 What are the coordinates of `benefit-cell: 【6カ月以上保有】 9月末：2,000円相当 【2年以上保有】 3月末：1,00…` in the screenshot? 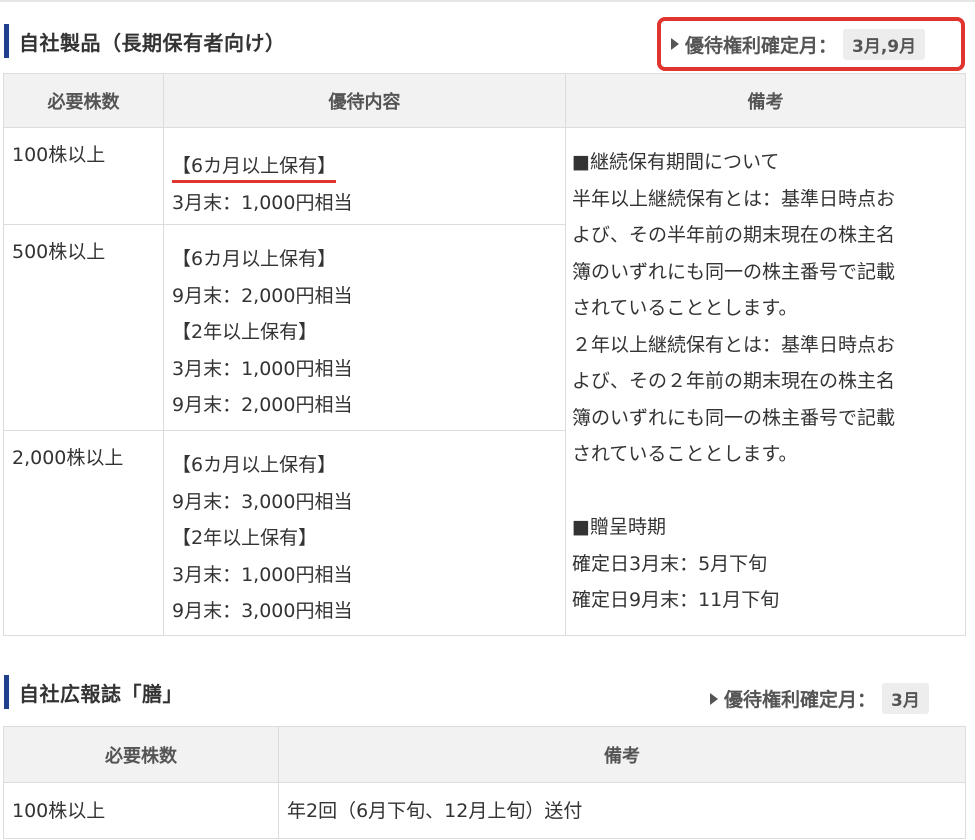 It's located at (364, 327).